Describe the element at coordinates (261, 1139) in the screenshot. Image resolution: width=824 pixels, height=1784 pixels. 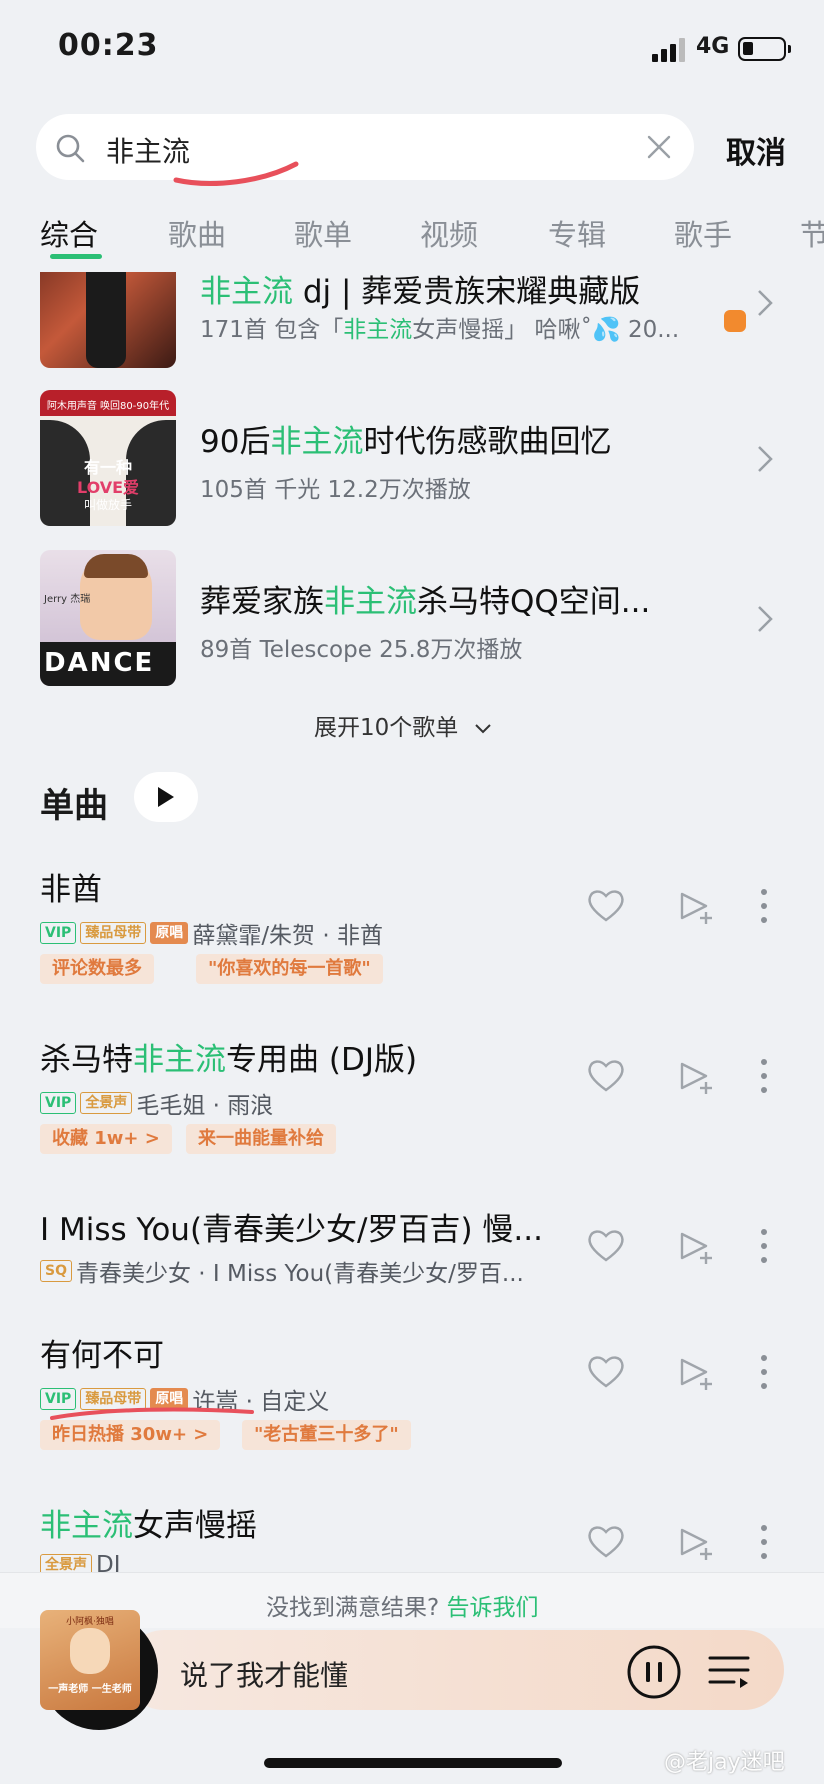
I see `song-tag: 来一曲能量补给` at that location.